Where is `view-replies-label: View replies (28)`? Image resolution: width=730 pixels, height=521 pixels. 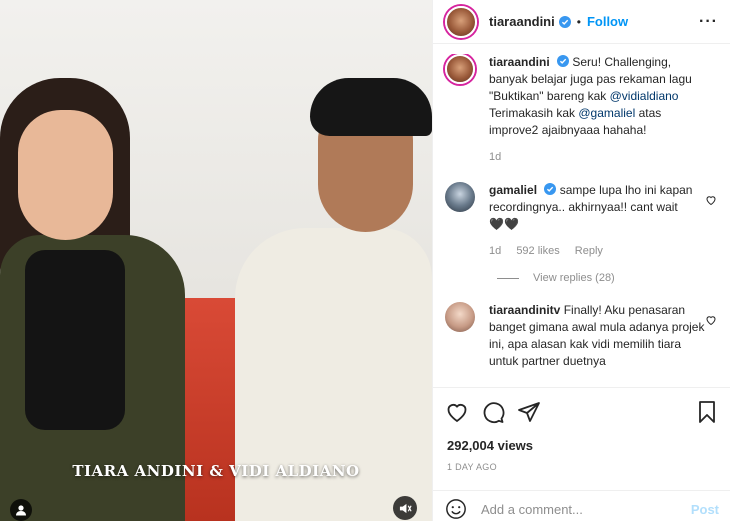 view-replies-label: View replies (28) is located at coordinates (574, 278).